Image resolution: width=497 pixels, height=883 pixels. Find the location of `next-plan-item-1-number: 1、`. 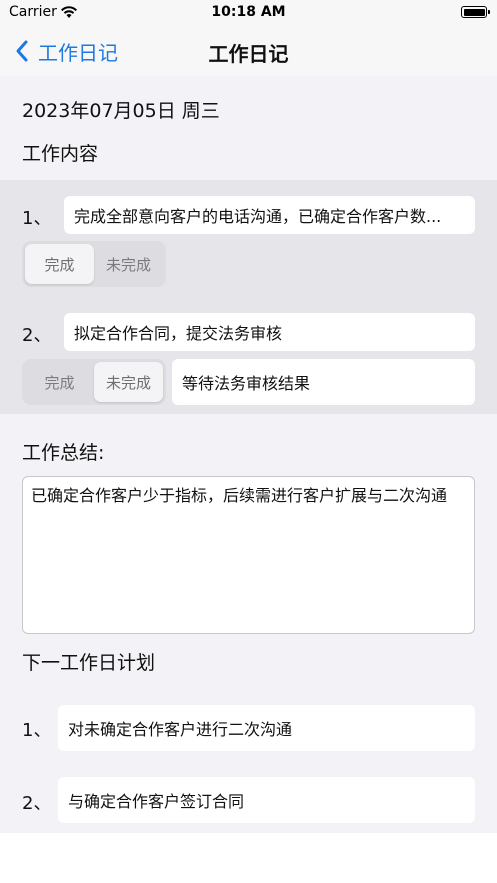

next-plan-item-1-number: 1、 is located at coordinates (37, 730).